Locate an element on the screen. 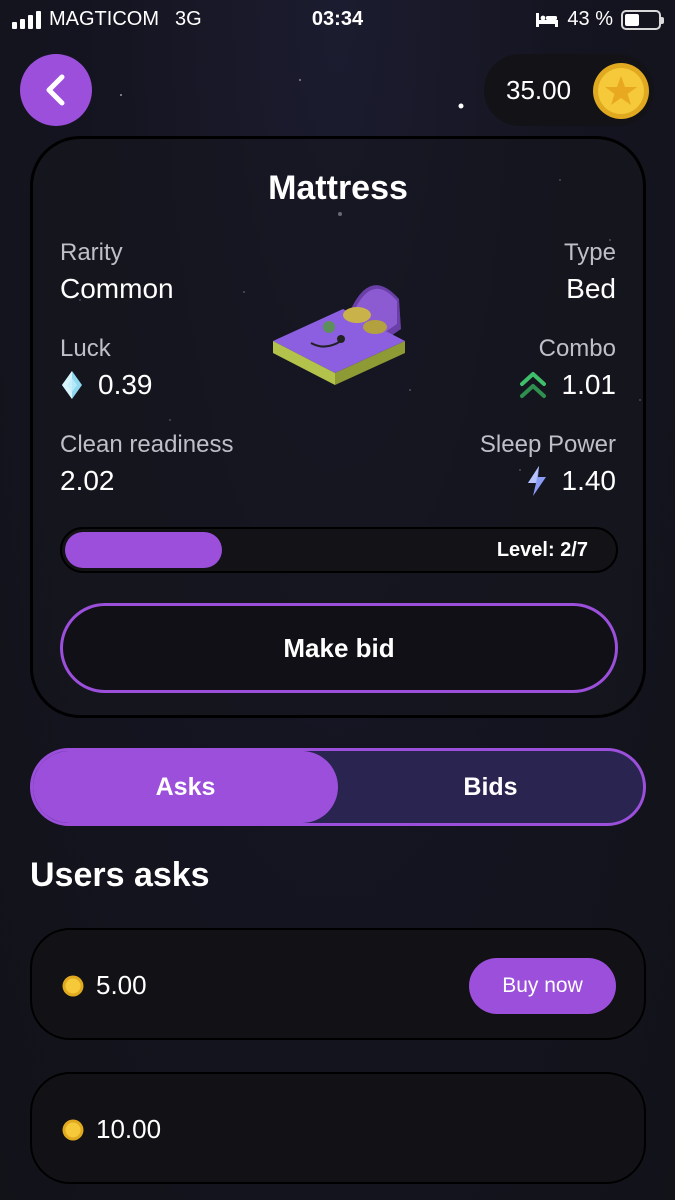 The image size is (675, 1200). mattress-image is located at coordinates (339, 335).